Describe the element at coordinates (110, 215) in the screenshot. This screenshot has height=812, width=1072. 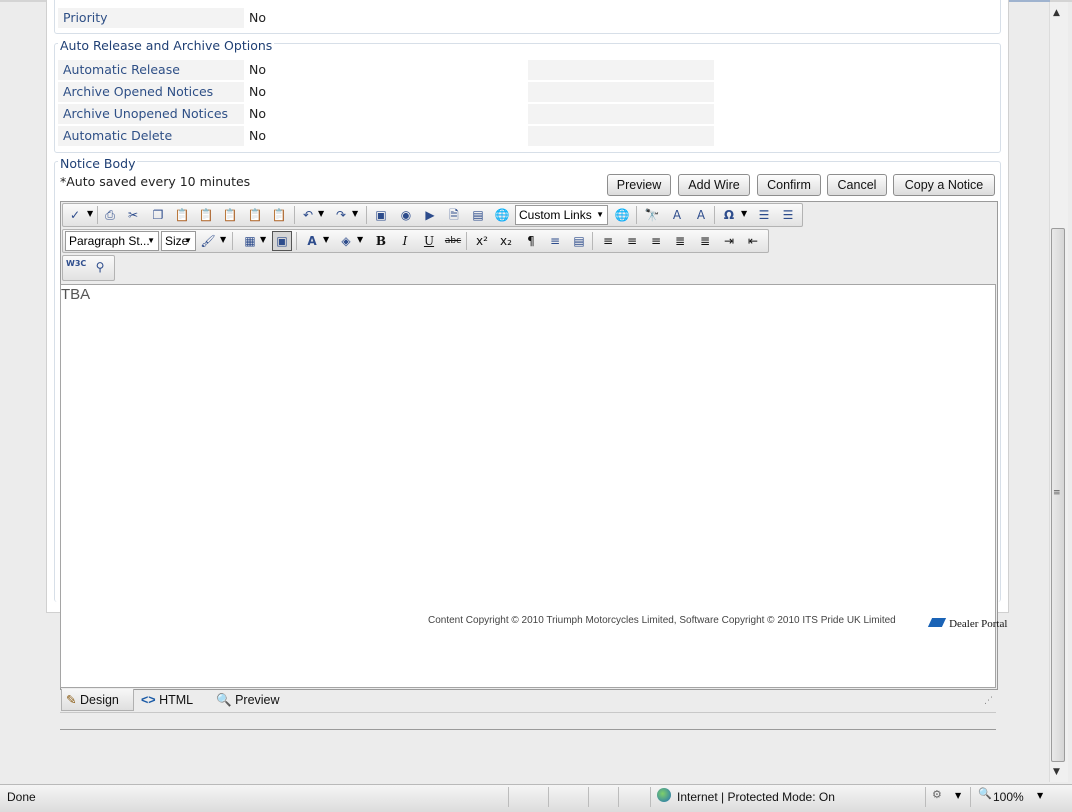
I see `print-icon: ⎙` at that location.